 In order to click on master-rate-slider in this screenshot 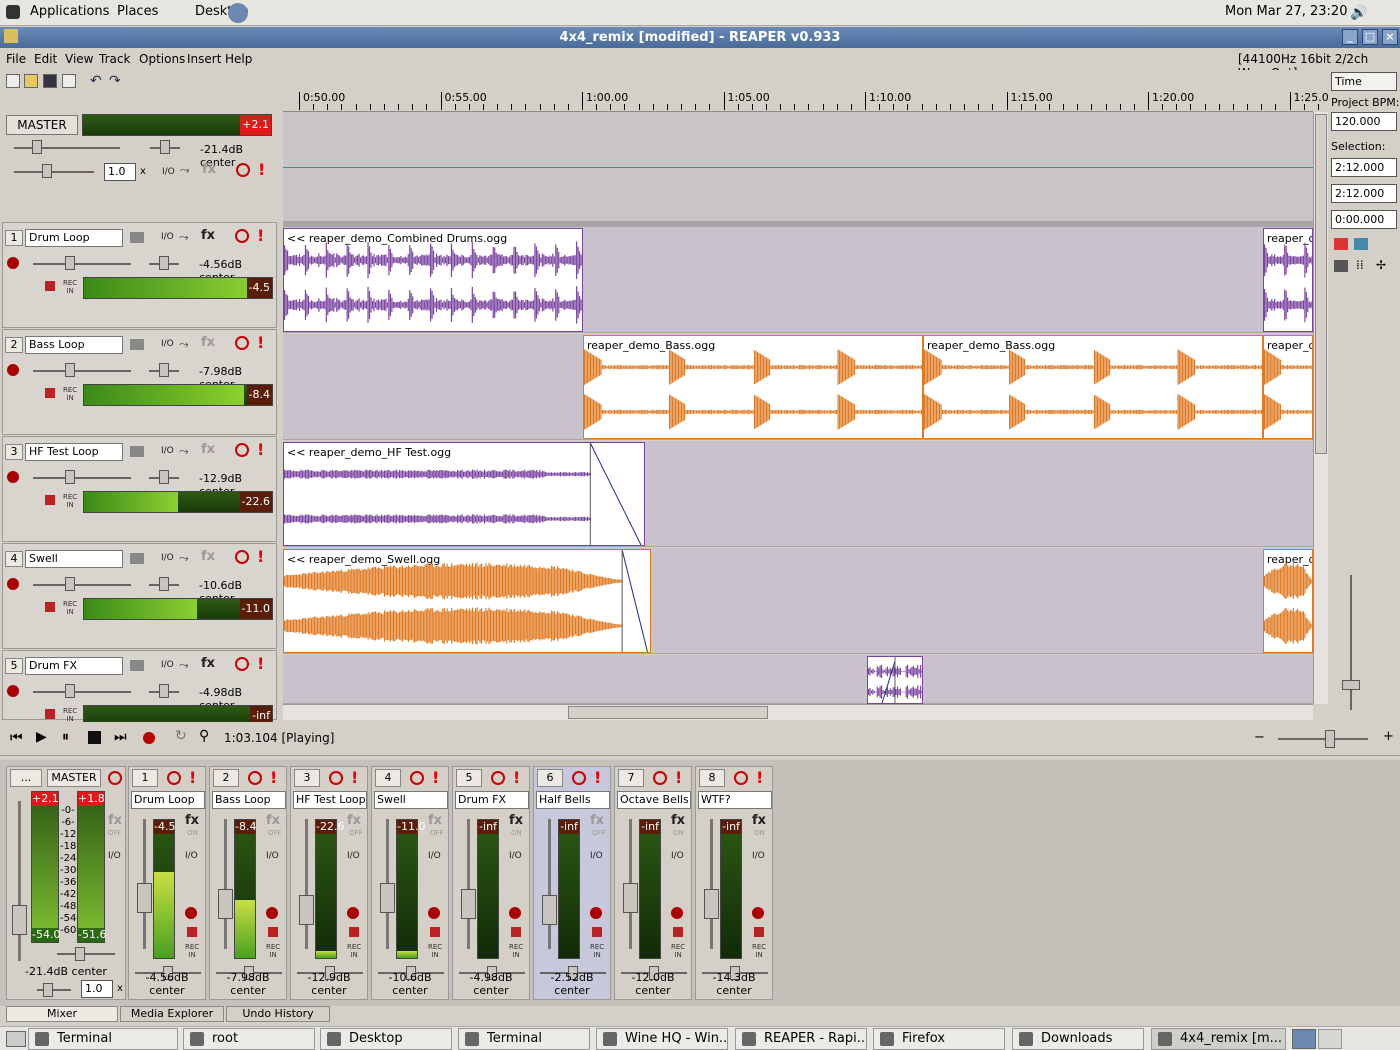, I will do `click(54, 172)`.